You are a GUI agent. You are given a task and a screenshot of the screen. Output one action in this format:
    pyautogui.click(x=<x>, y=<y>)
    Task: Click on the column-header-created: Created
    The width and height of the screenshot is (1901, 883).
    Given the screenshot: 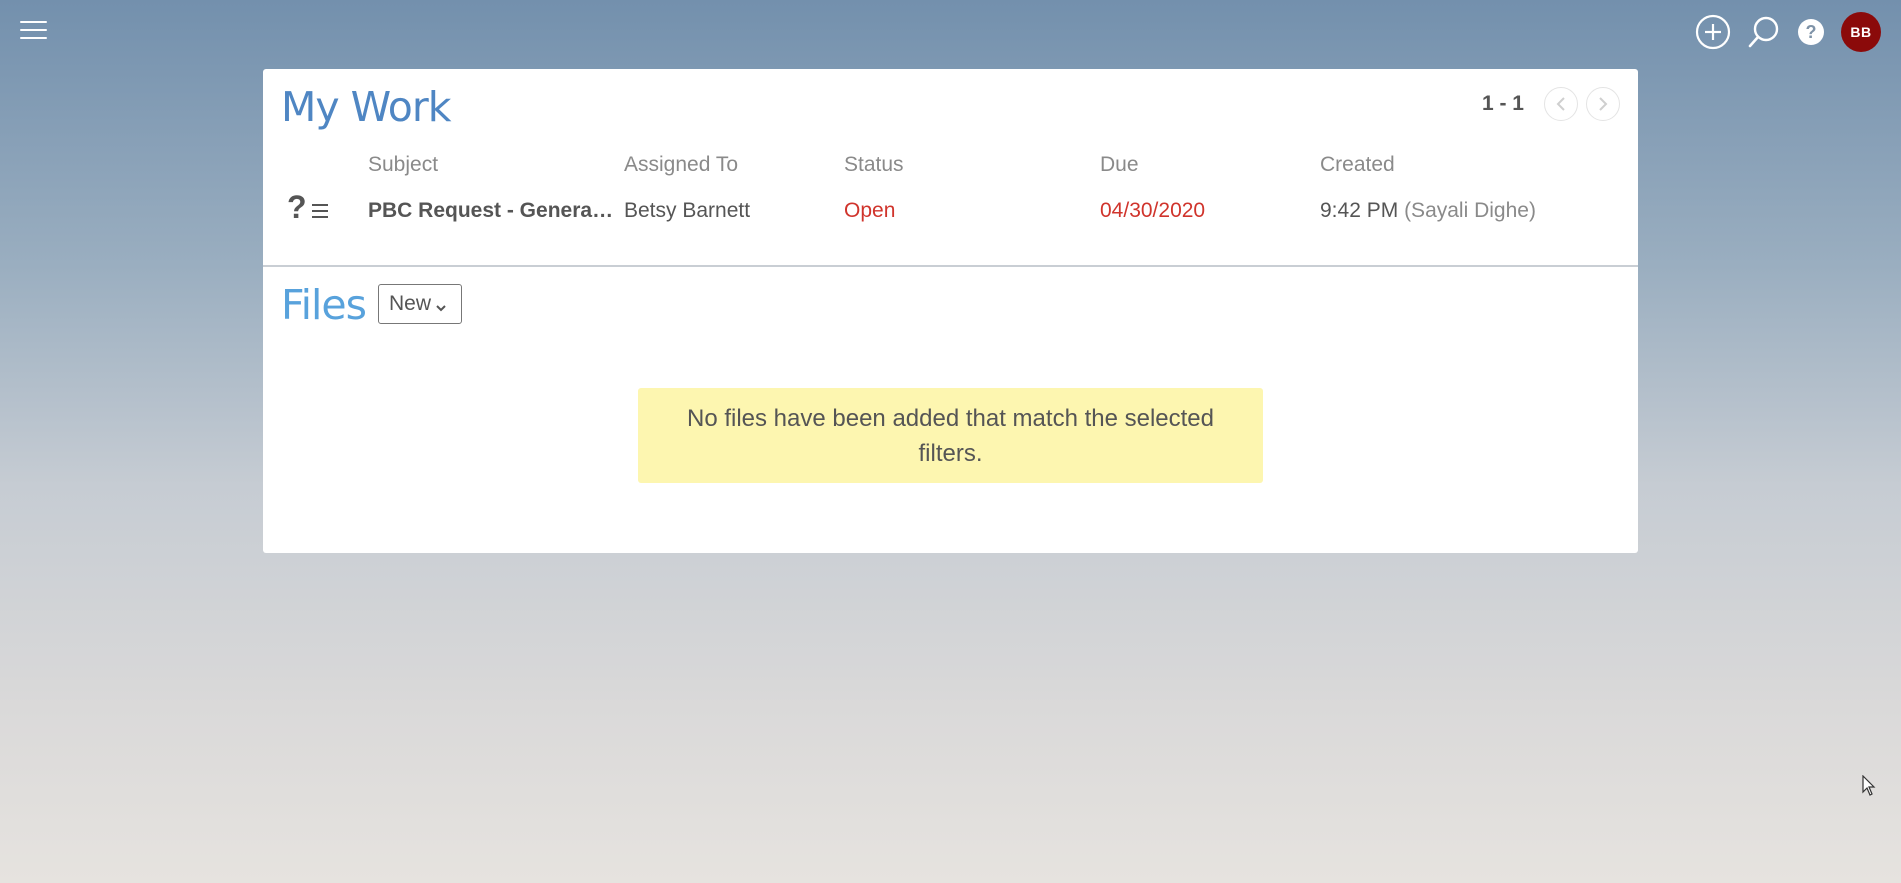 What is the action you would take?
    pyautogui.click(x=1357, y=165)
    